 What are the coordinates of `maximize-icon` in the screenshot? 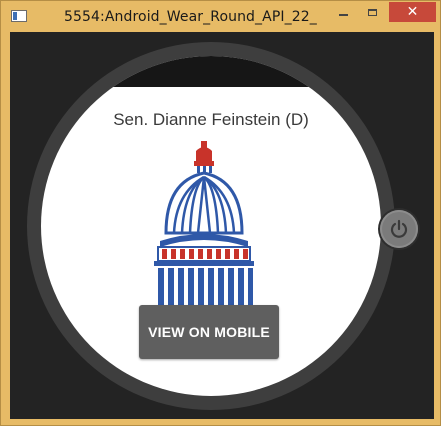 It's located at (372, 12).